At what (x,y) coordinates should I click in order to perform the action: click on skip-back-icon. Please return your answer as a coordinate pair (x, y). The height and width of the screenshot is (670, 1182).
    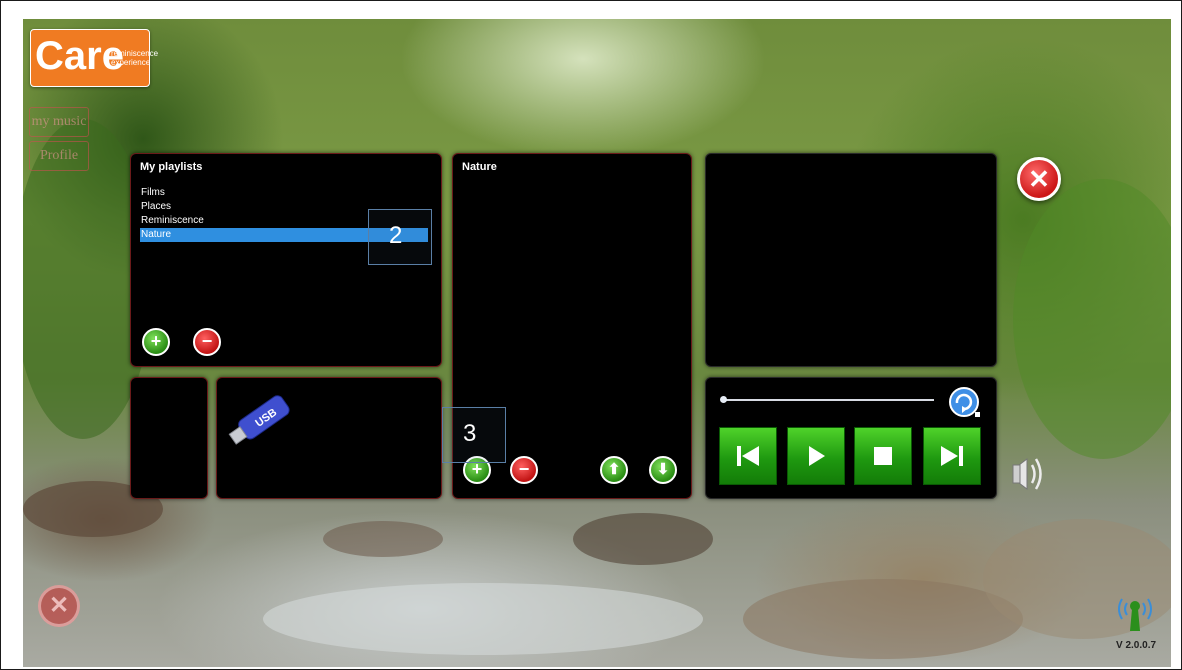
    Looking at the image, I should click on (748, 456).